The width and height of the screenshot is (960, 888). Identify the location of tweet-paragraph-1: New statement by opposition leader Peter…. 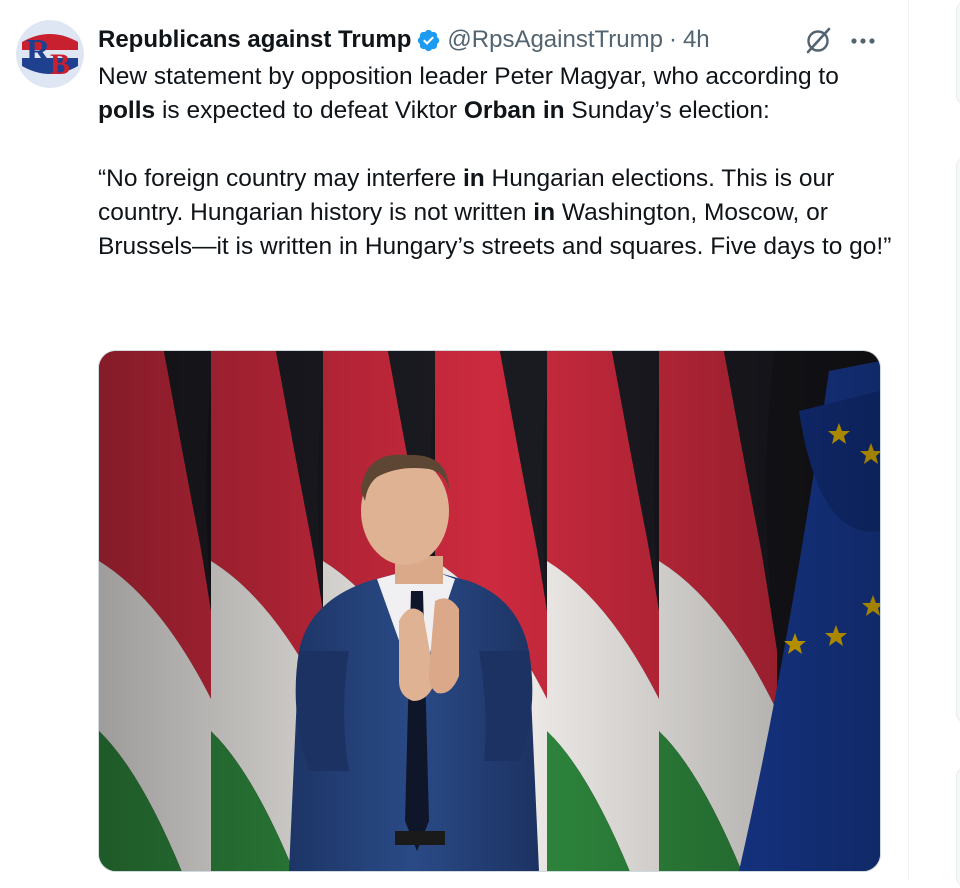
(468, 93).